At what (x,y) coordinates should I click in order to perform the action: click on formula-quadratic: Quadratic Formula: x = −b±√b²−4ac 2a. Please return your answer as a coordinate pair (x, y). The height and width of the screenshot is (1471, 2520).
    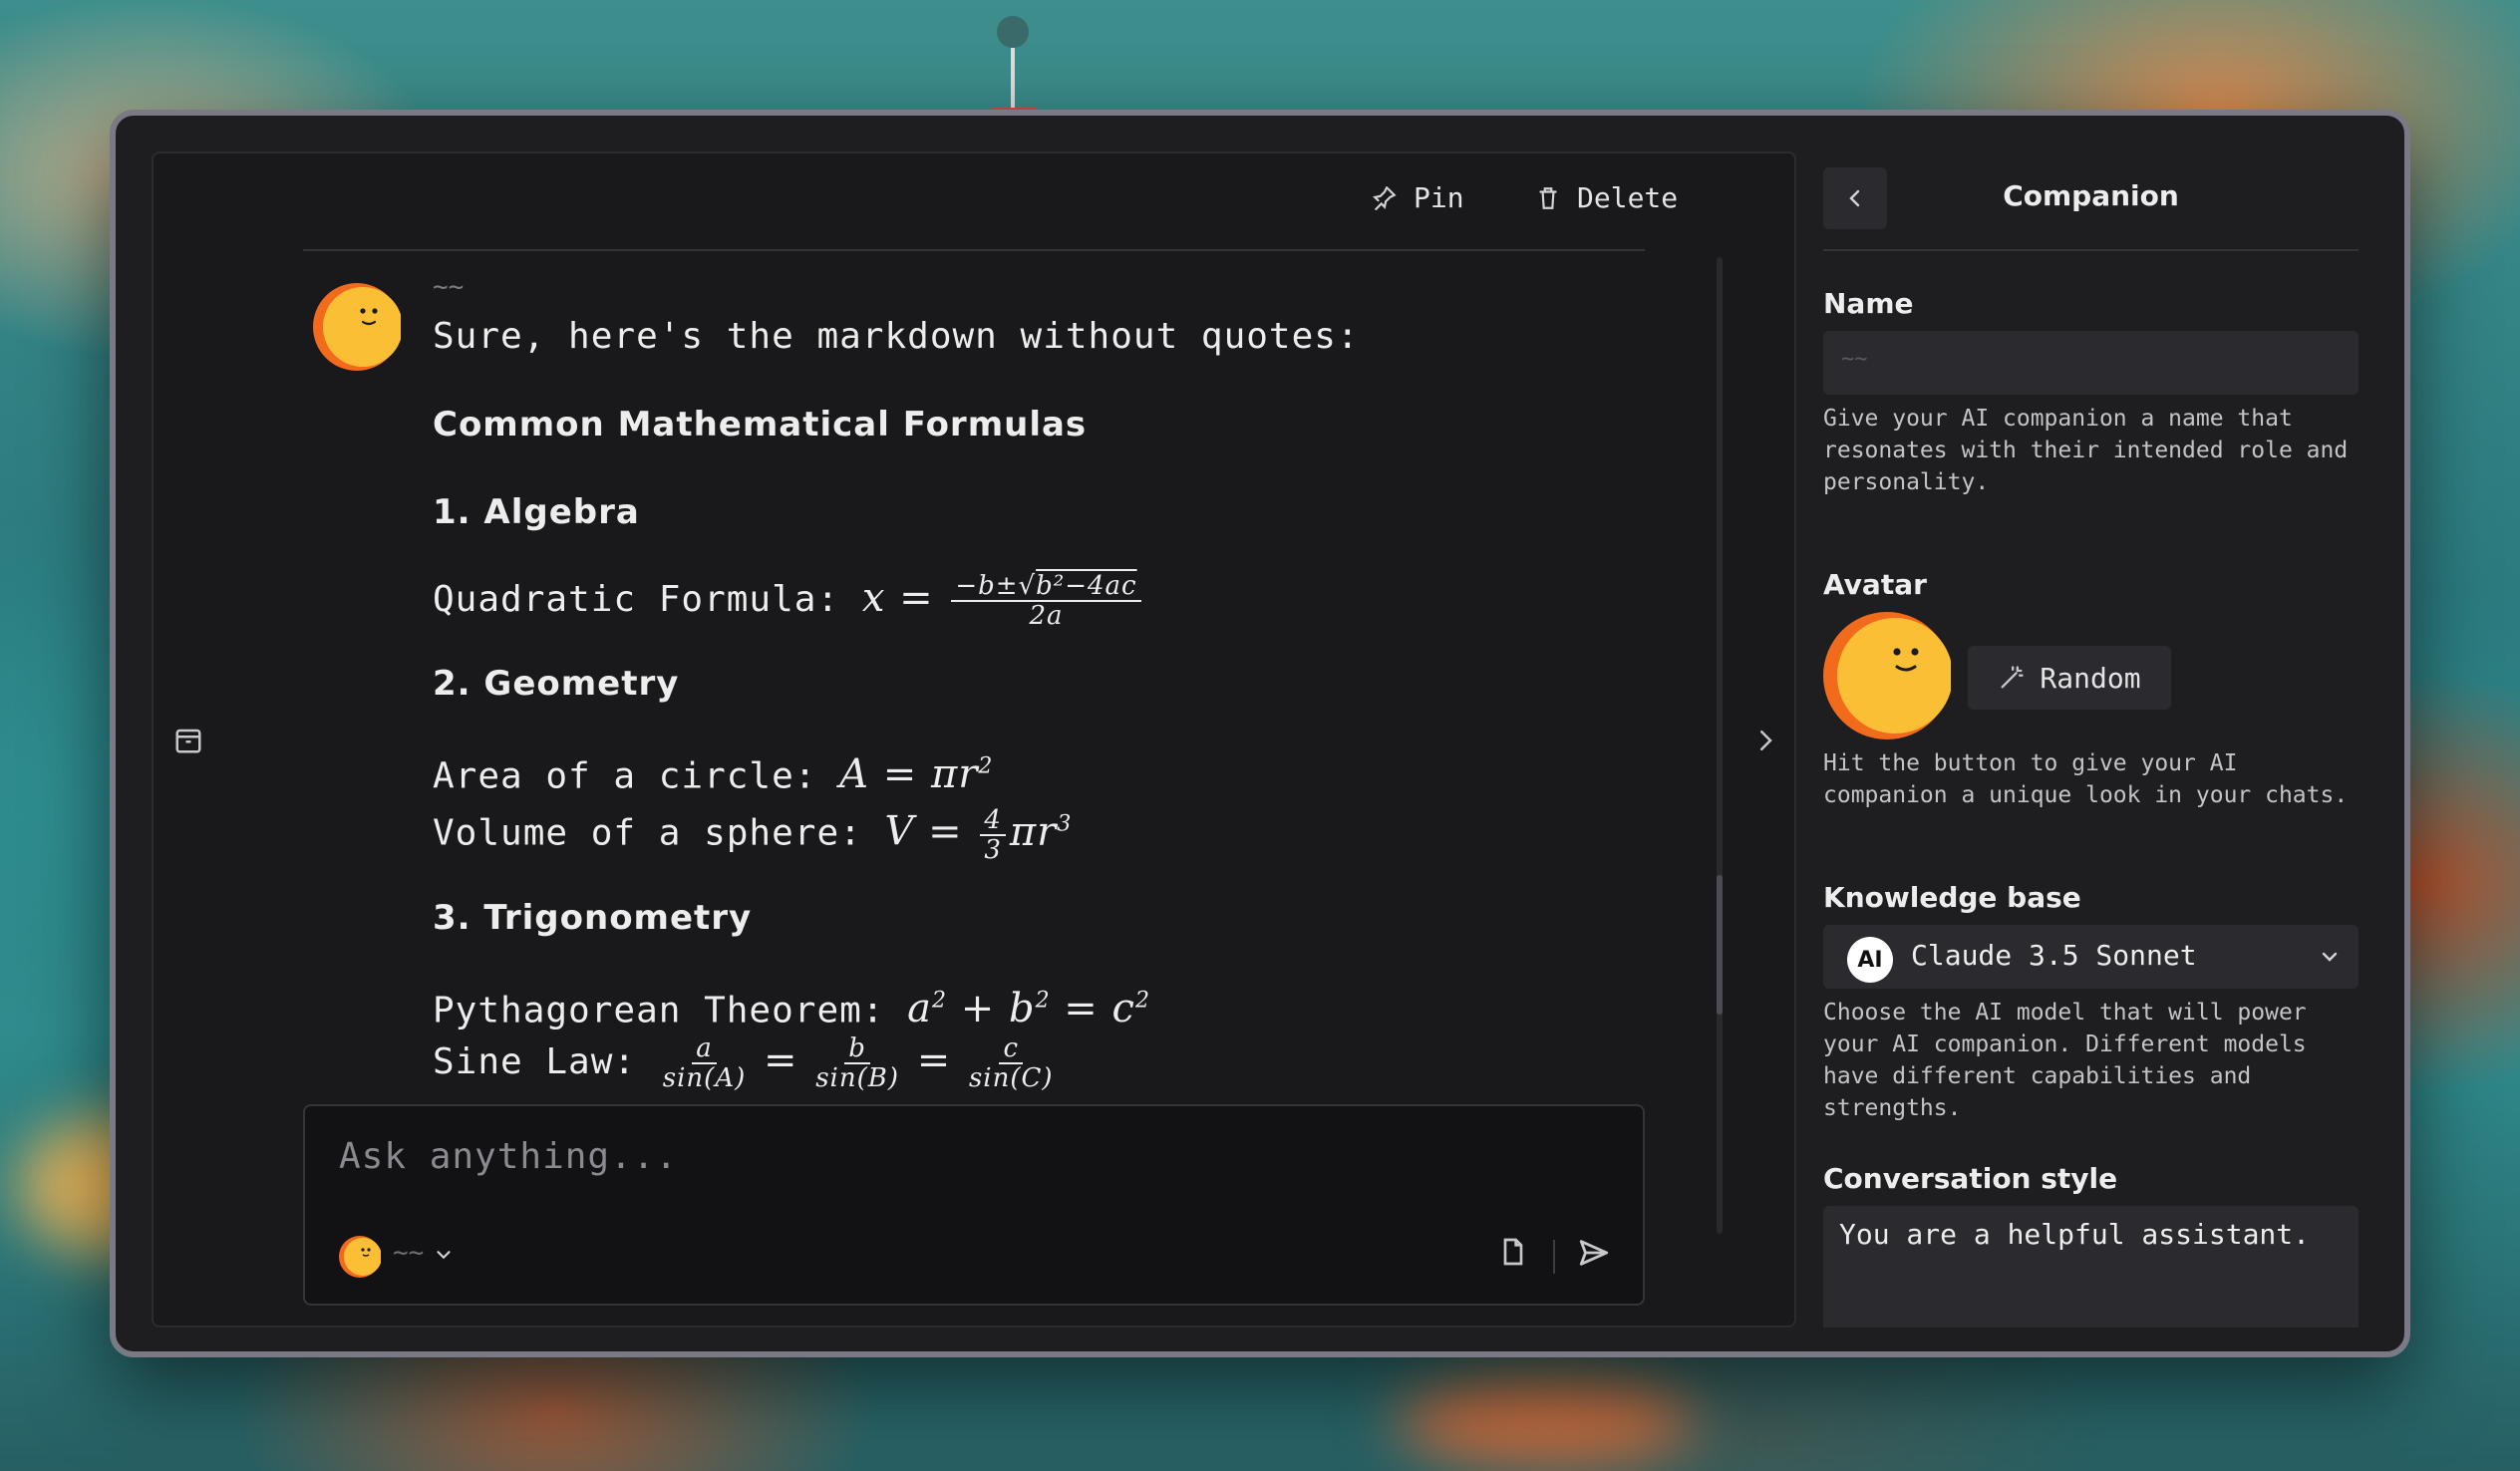
    Looking at the image, I should click on (1031, 601).